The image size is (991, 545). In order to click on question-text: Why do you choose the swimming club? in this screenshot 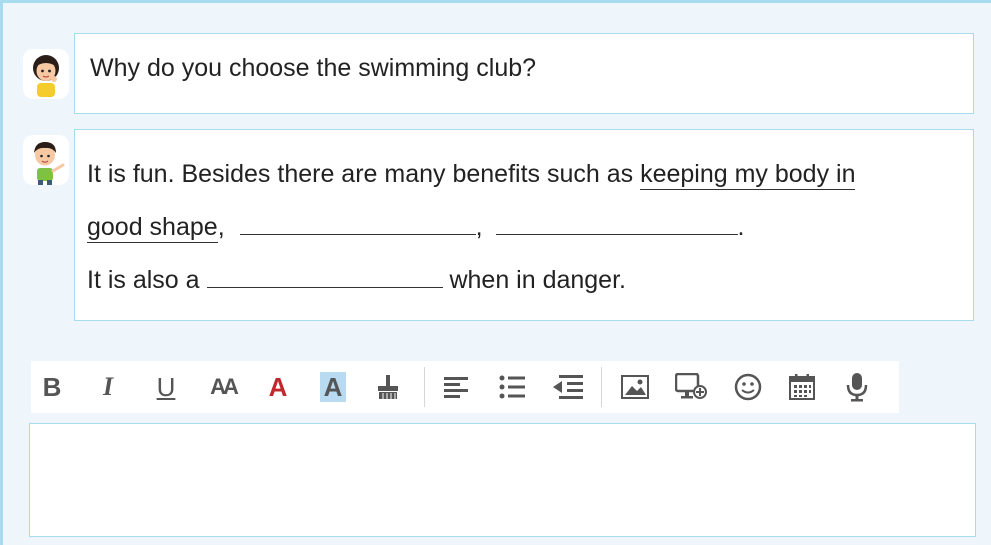, I will do `click(313, 68)`.